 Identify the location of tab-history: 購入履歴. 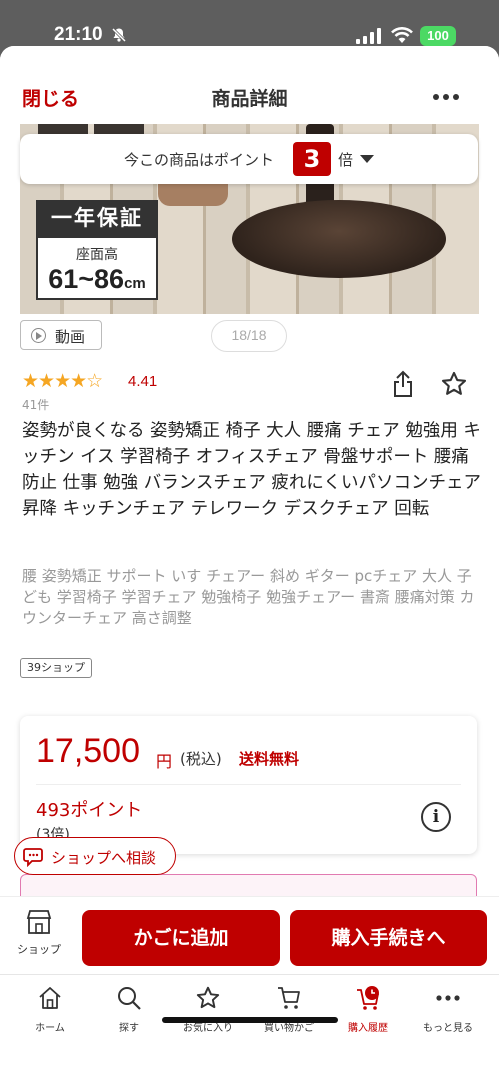
(368, 1009).